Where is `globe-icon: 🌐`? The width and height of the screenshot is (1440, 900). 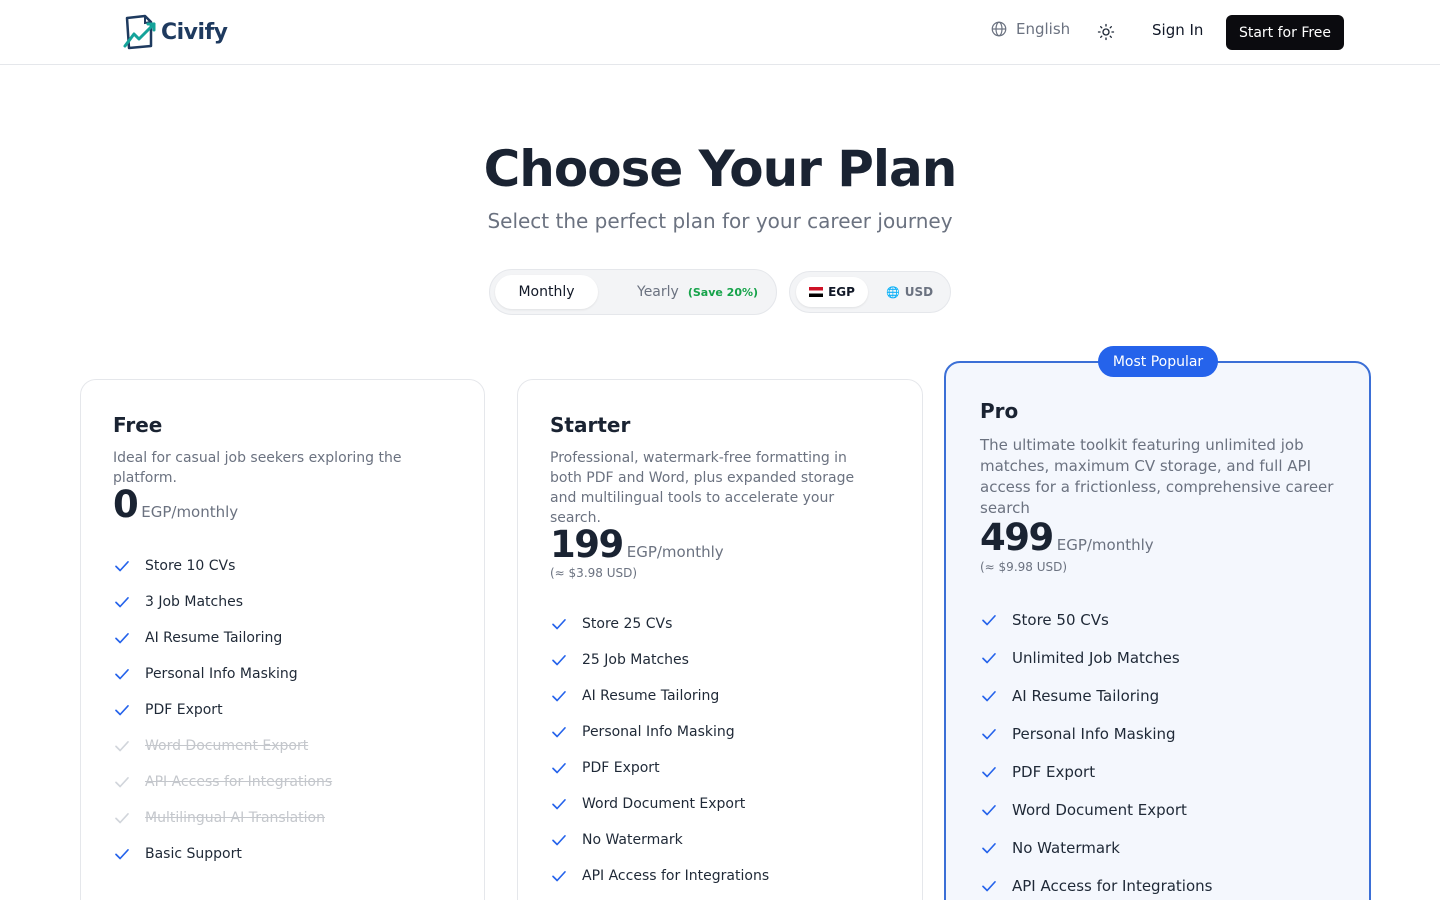
globe-icon: 🌐 is located at coordinates (893, 292).